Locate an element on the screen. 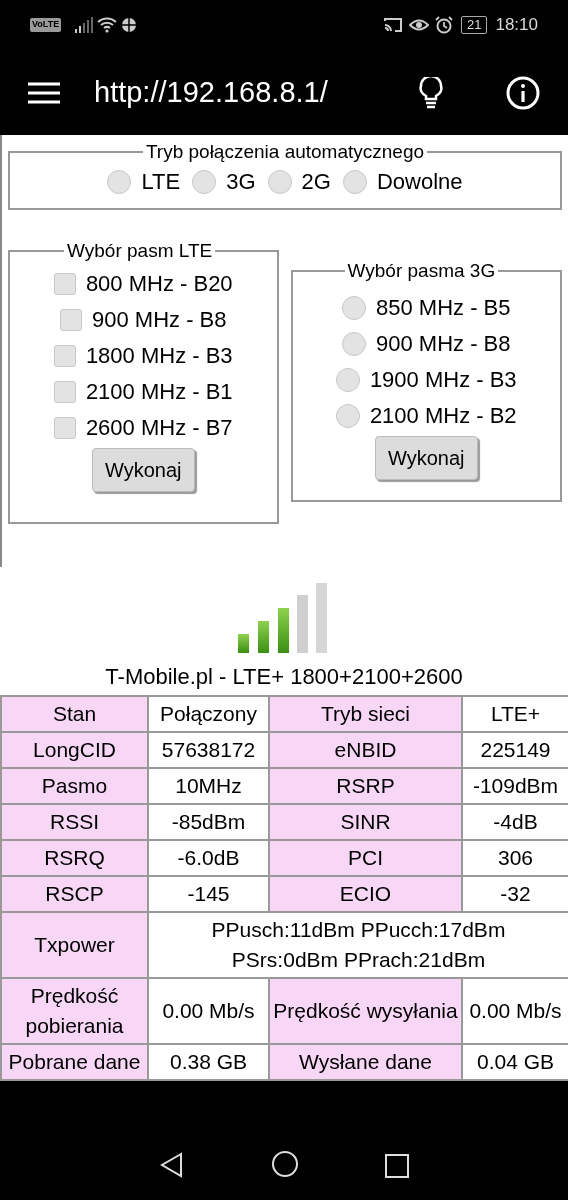 The height and width of the screenshot is (1200, 568). band-label: 800 MHz - B20 is located at coordinates (159, 284).